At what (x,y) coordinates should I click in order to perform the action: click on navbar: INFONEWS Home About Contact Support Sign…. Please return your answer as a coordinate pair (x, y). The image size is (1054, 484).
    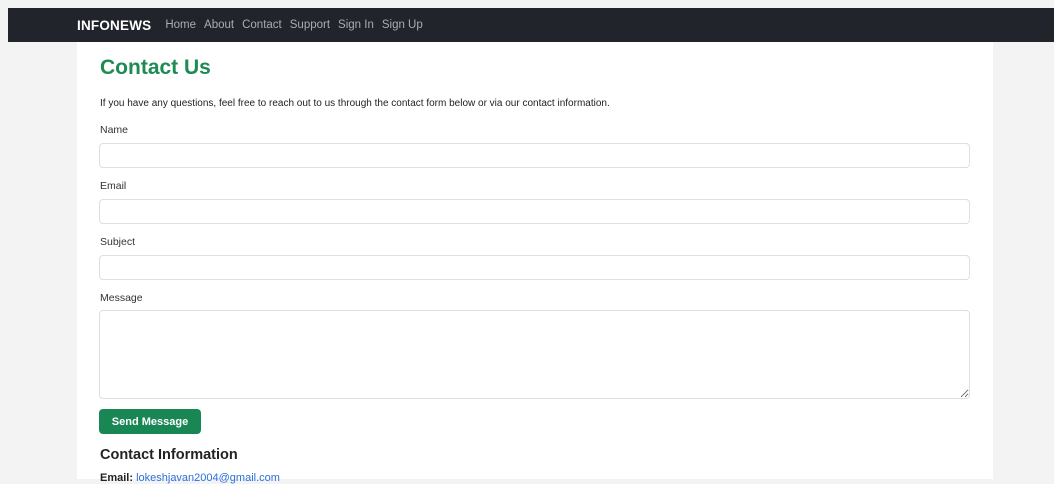
    Looking at the image, I should click on (531, 25).